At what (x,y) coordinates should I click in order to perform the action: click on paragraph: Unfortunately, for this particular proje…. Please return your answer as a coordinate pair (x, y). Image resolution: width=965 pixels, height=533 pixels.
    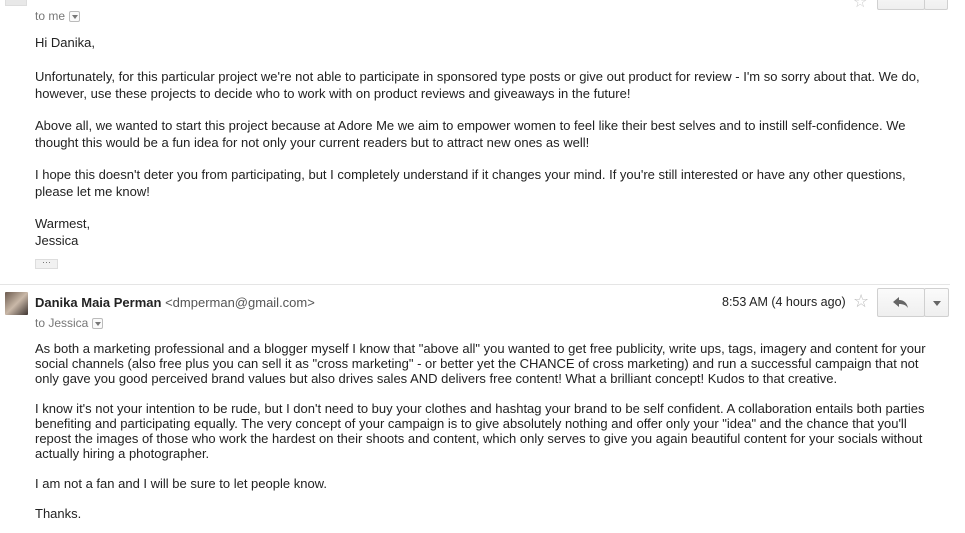
    Looking at the image, I should click on (477, 85).